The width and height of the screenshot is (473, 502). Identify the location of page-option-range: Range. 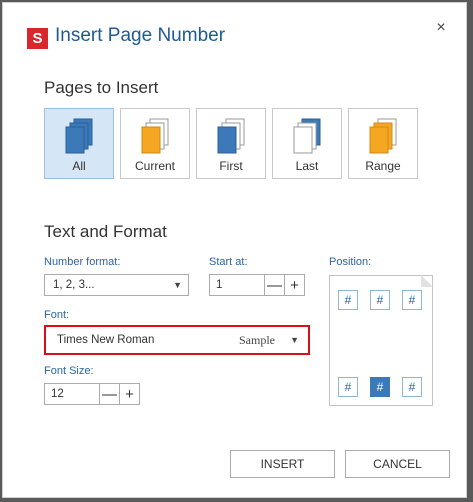
(383, 143).